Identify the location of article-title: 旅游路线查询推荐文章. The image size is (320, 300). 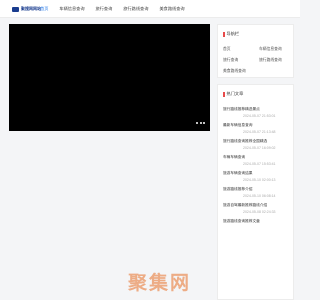
(258, 222).